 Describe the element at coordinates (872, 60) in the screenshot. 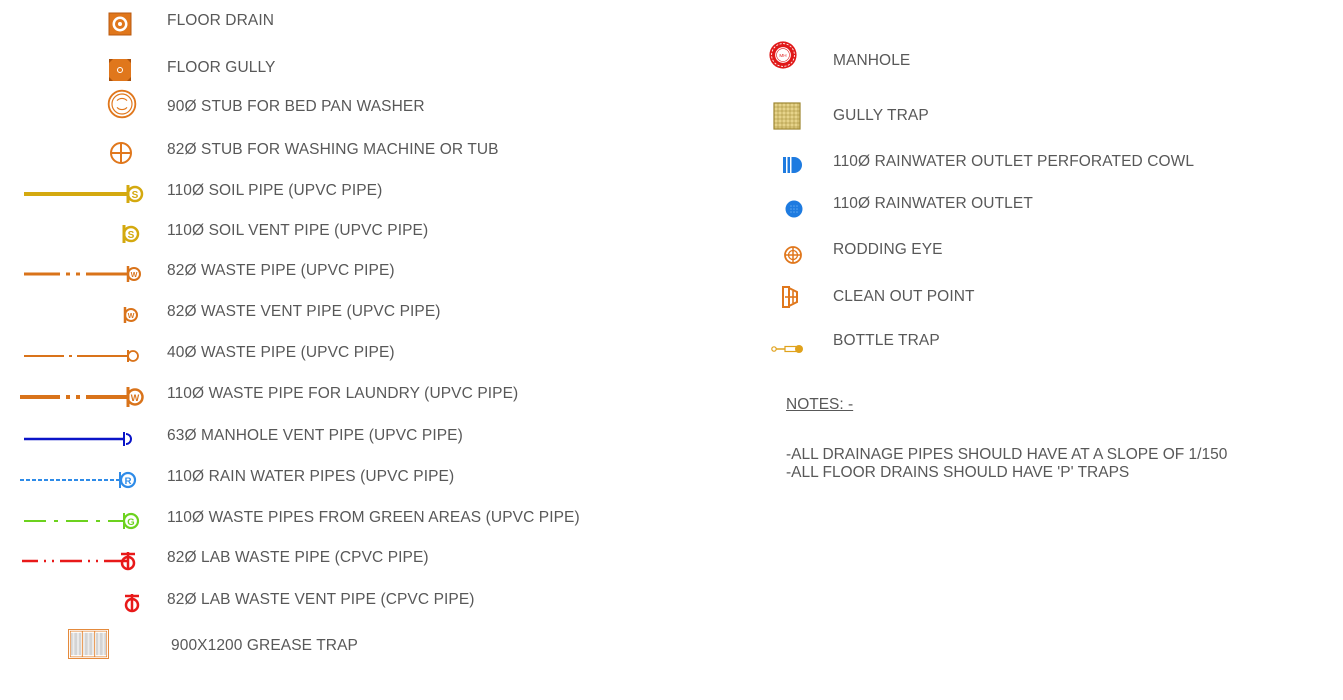

I see `legend-label: MANHOLE` at that location.